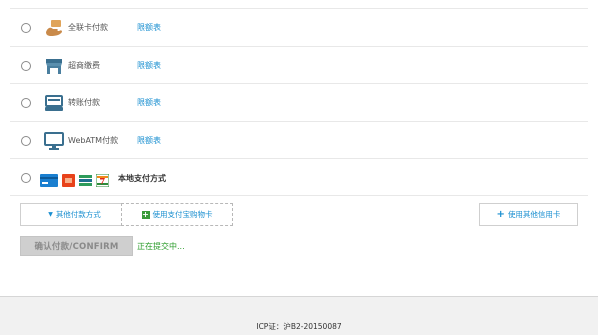  I want to click on payment-method-label: 全联卡付款, so click(88, 27).